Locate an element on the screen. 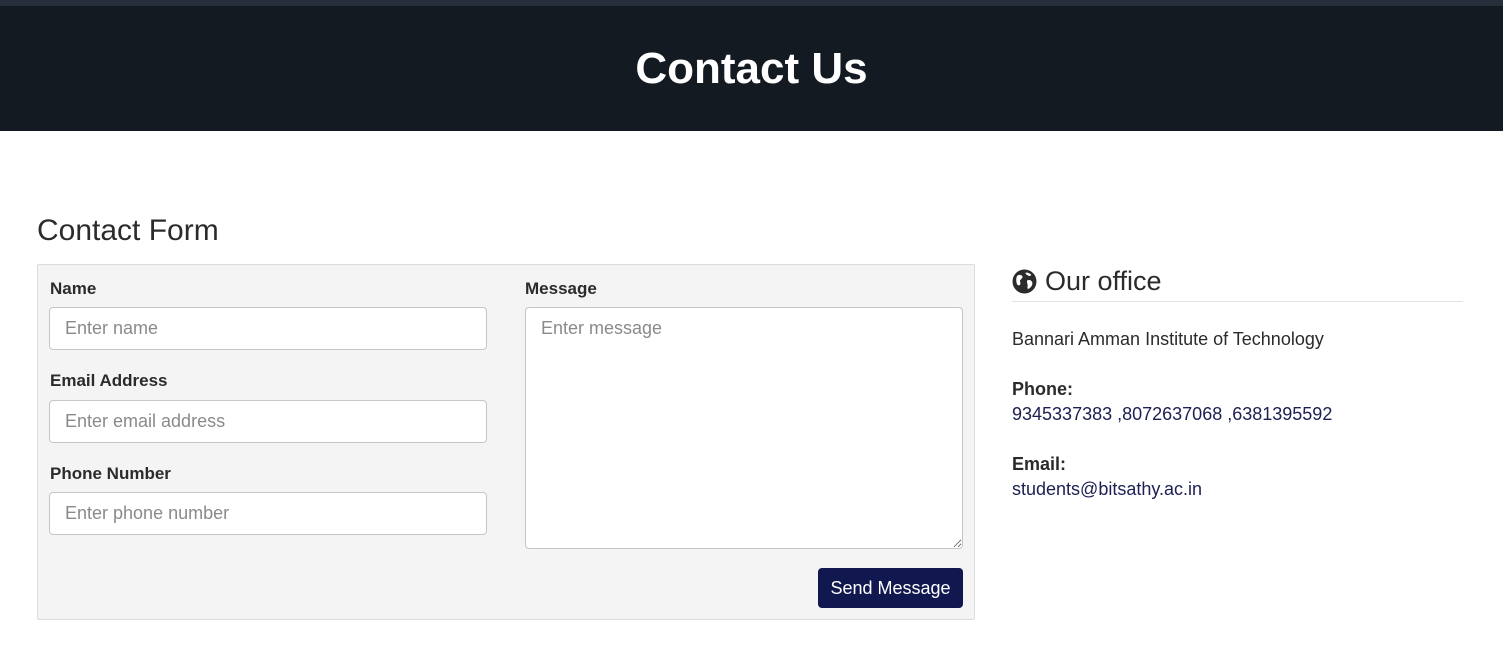 The height and width of the screenshot is (657, 1503). message-label: Message is located at coordinates (561, 288).